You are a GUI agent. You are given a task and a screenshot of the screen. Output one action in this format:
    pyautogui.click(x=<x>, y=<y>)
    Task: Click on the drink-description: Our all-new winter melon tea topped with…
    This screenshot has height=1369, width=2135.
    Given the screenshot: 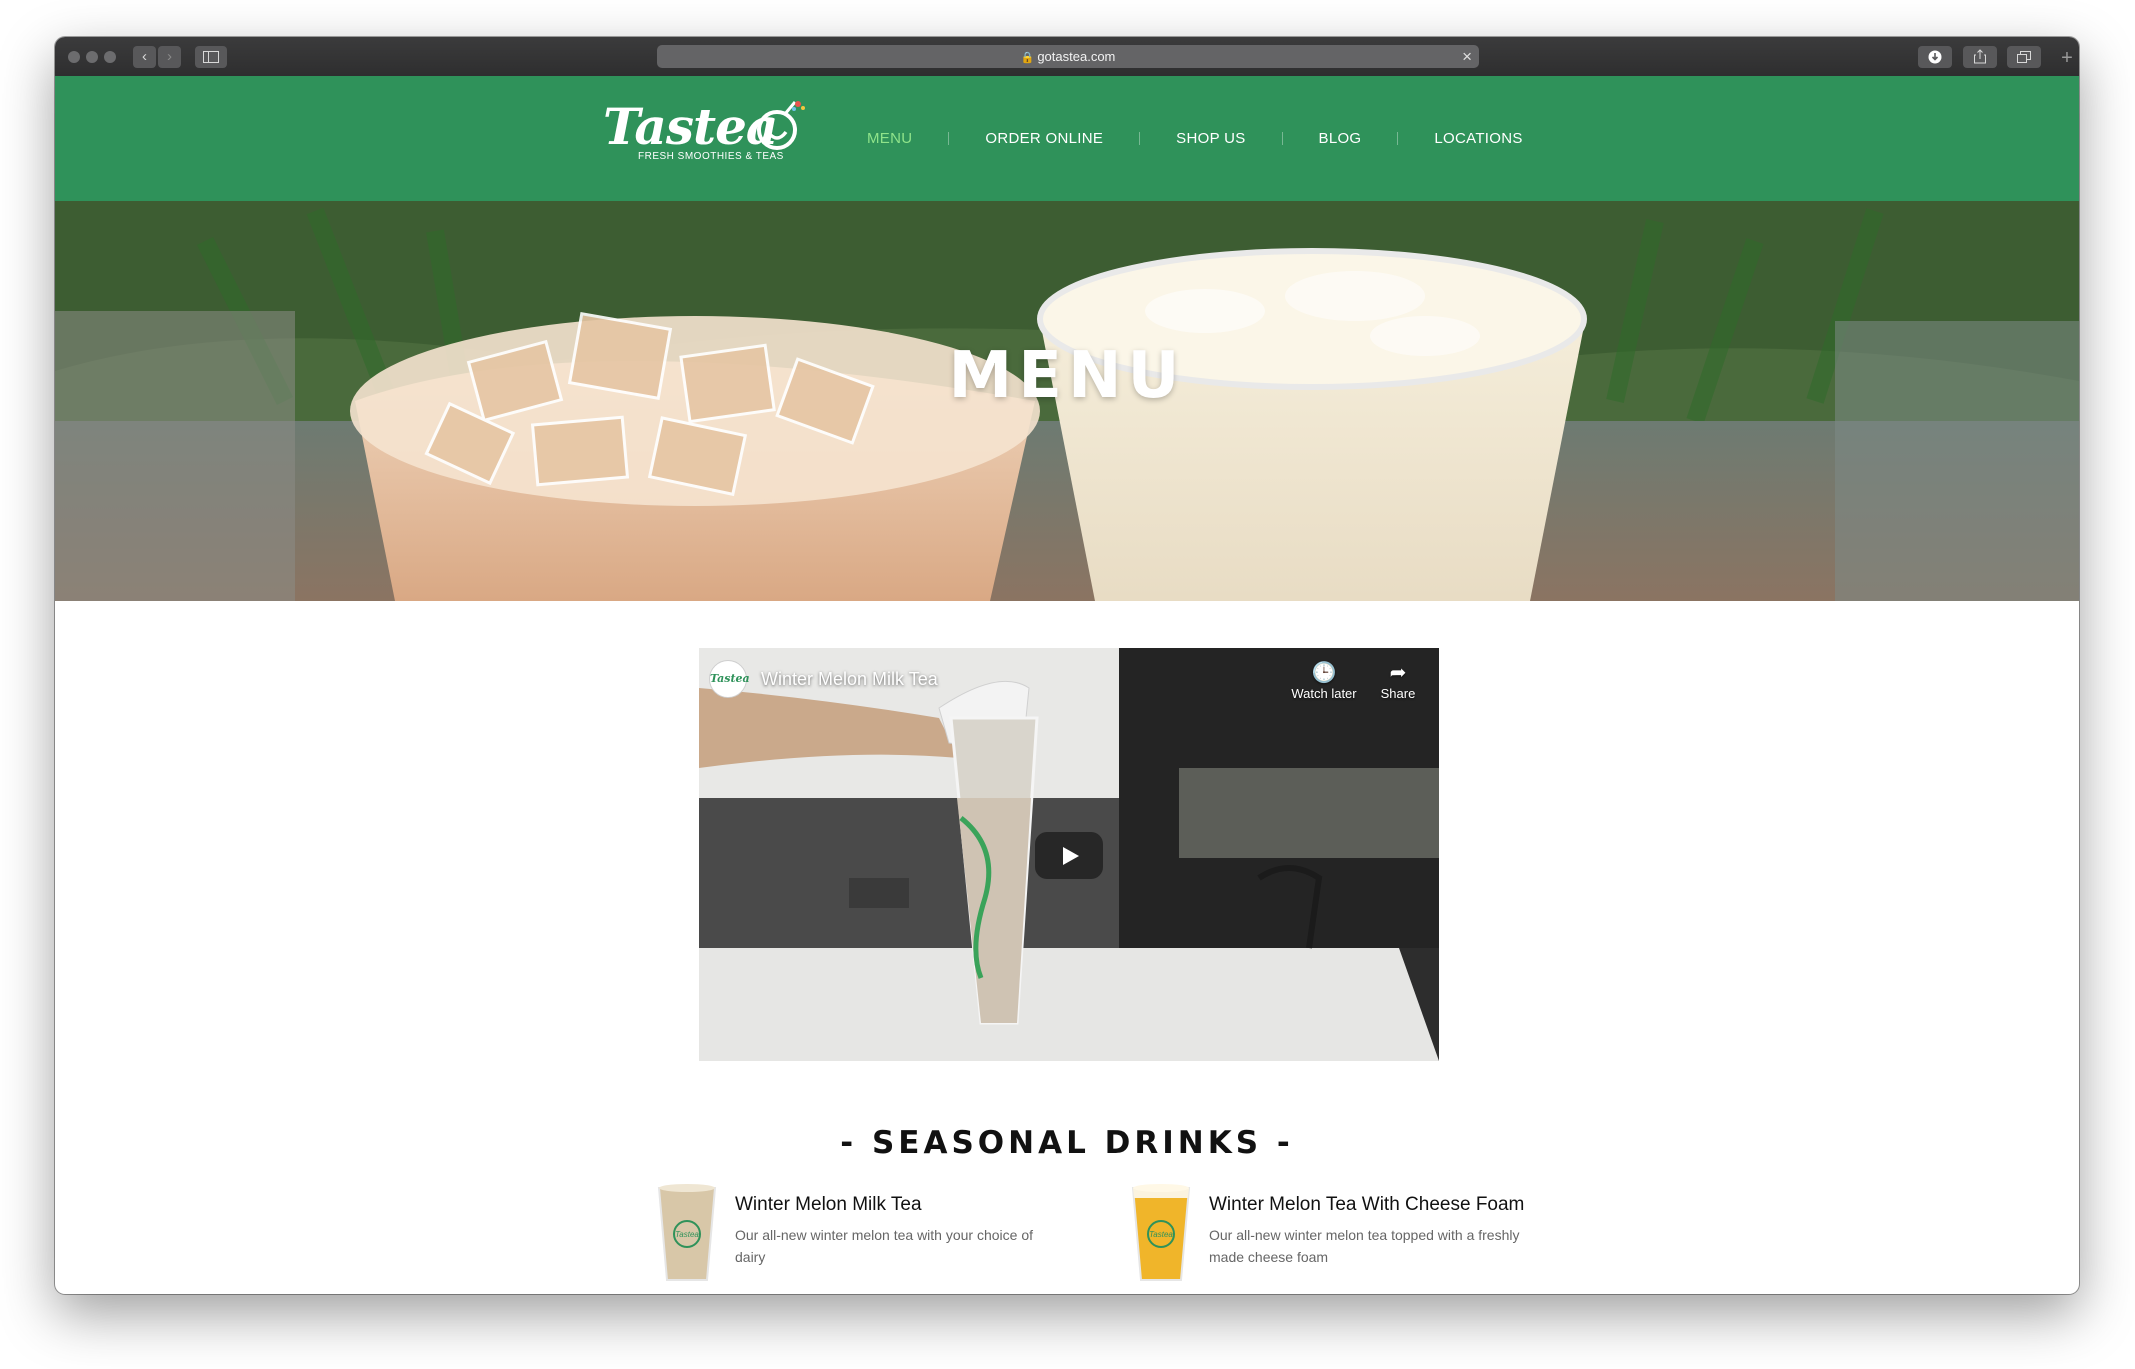 What is the action you would take?
    pyautogui.click(x=1364, y=1246)
    